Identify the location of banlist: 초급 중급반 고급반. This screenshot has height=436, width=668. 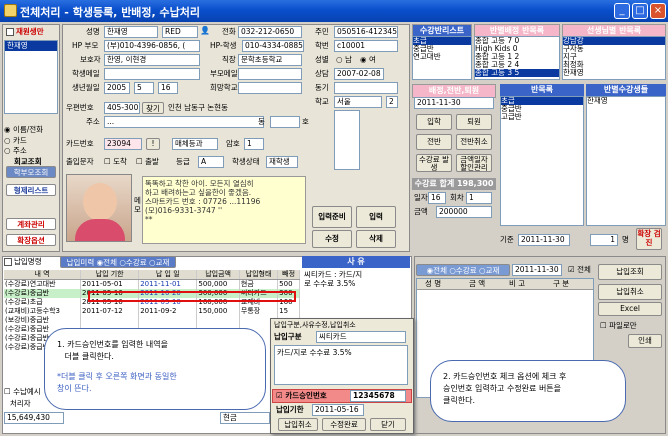
(542, 161).